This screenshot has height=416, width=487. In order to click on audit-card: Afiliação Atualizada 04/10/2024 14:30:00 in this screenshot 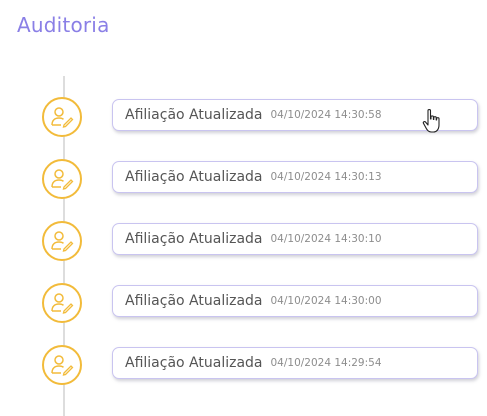, I will do `click(295, 301)`.